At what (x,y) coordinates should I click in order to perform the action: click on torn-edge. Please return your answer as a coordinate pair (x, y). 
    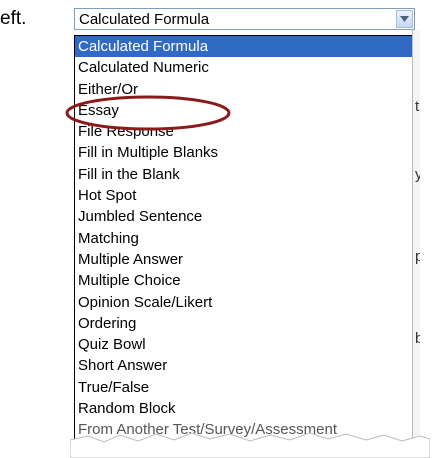
    Looking at the image, I should click on (250, 445).